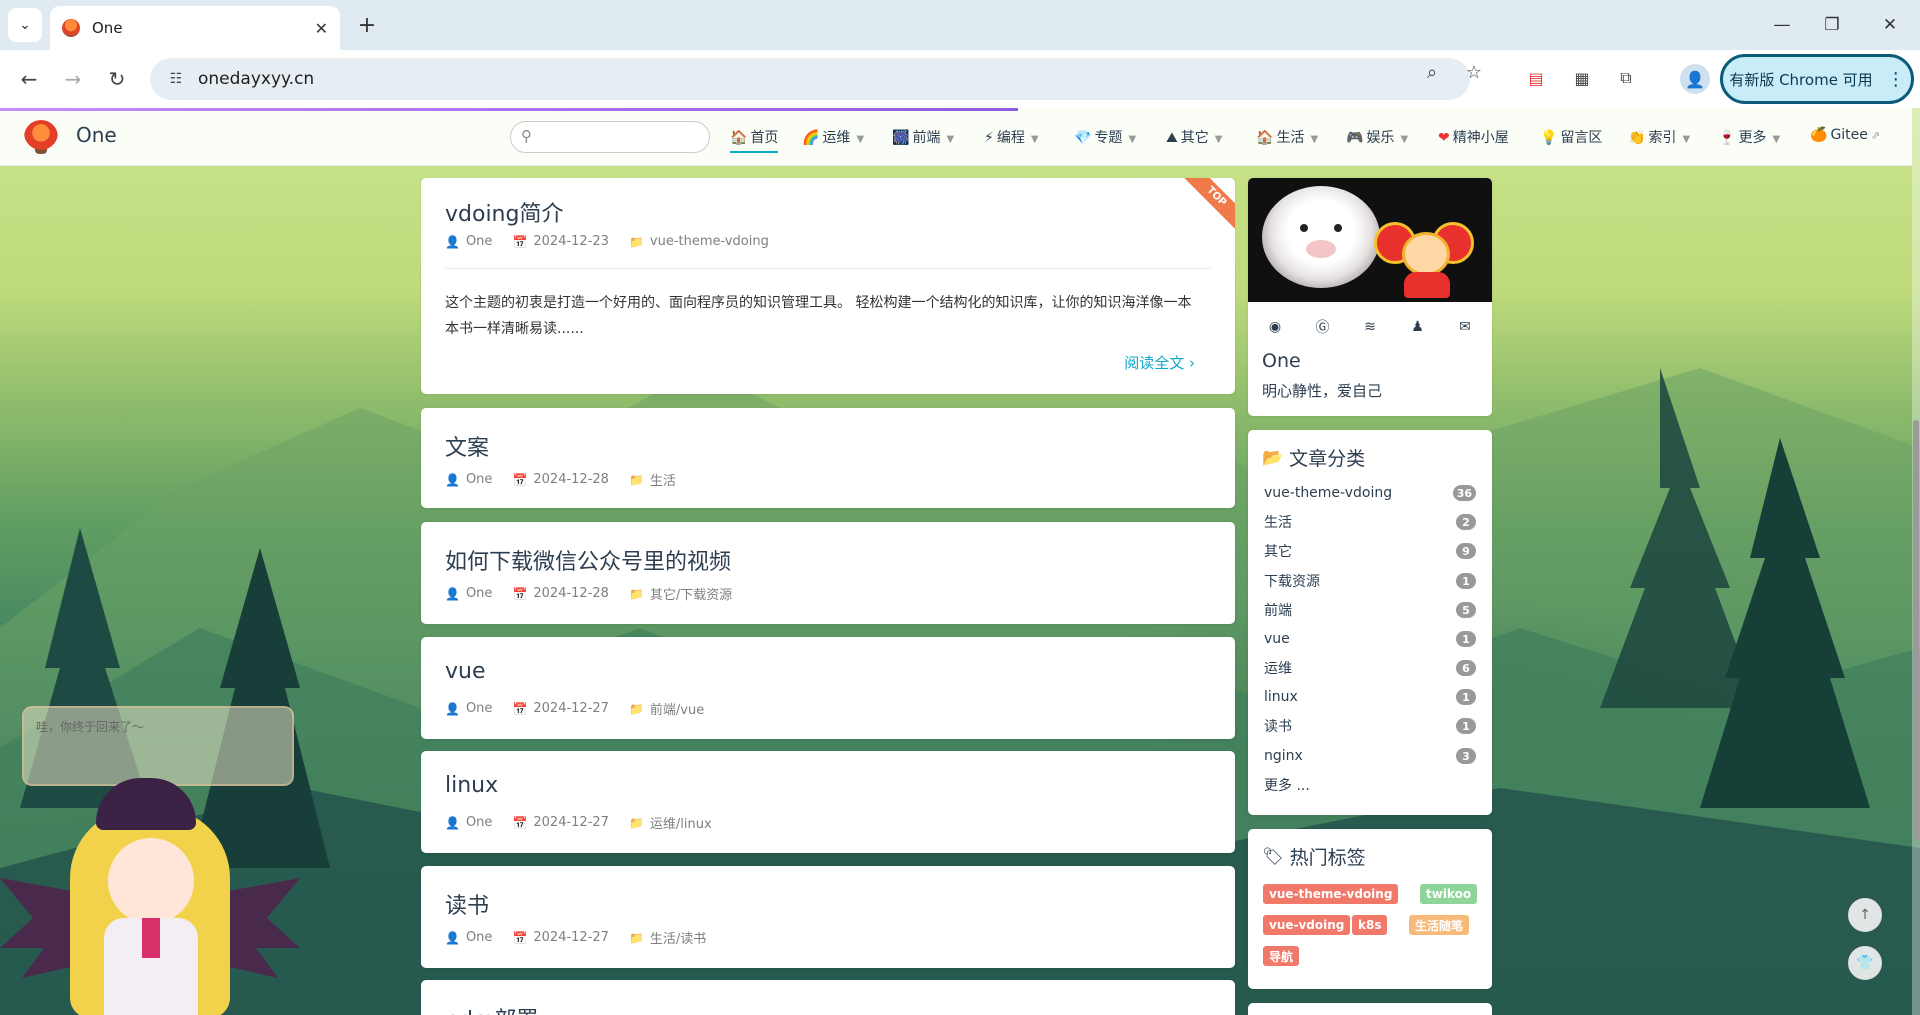  What do you see at coordinates (1370, 327) in the screenshot?
I see `rss-icon: ≋` at bounding box center [1370, 327].